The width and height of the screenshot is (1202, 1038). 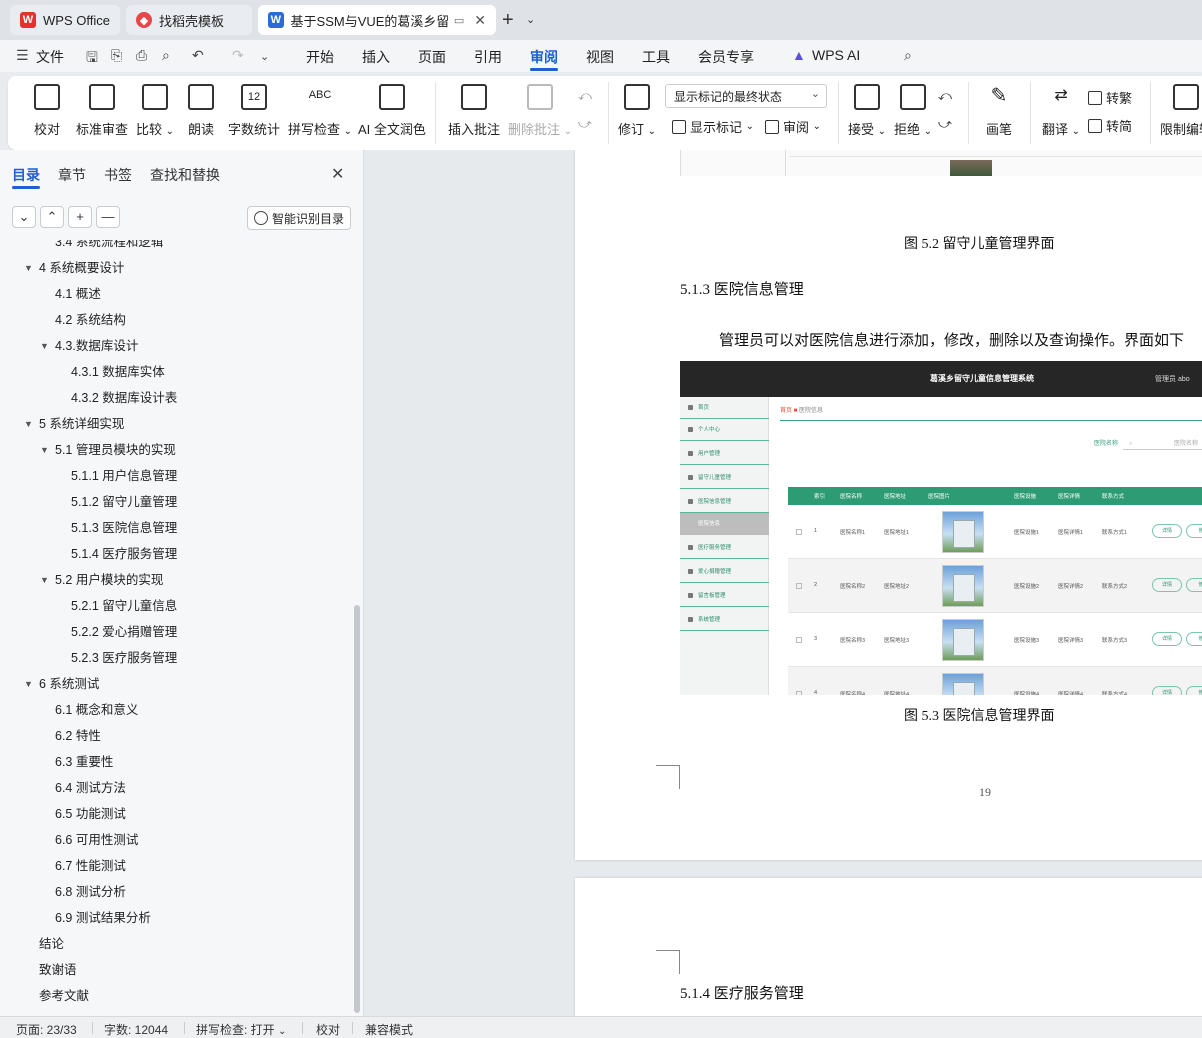 I want to click on menu-references: 引用, so click(x=488, y=57).